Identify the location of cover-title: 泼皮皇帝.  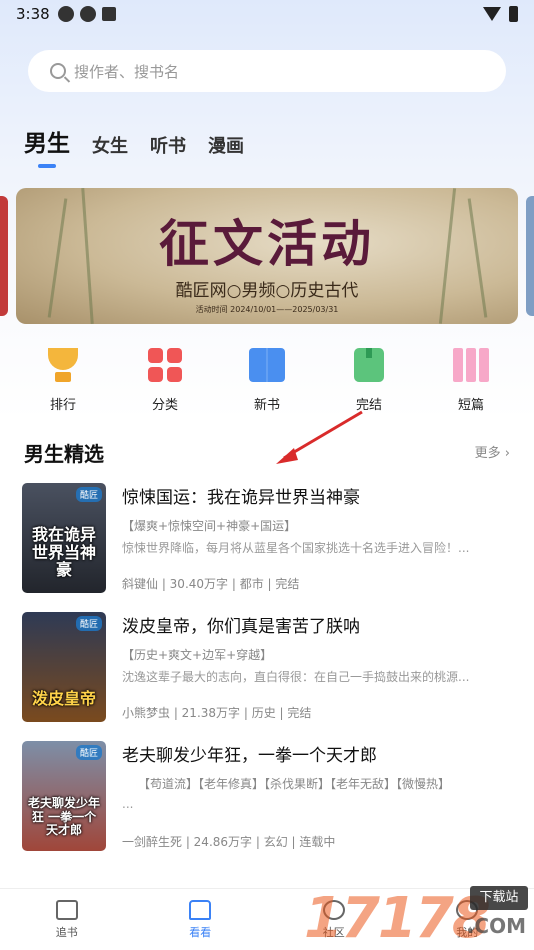
(63, 699).